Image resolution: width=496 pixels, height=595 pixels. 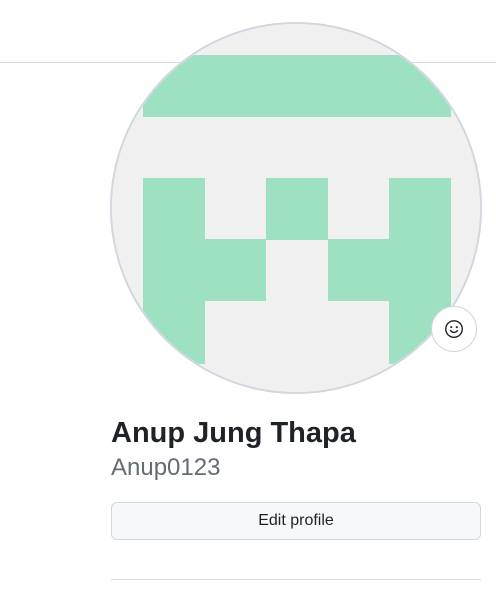 What do you see at coordinates (296, 521) in the screenshot?
I see `edit-profile-button: Edit profile` at bounding box center [296, 521].